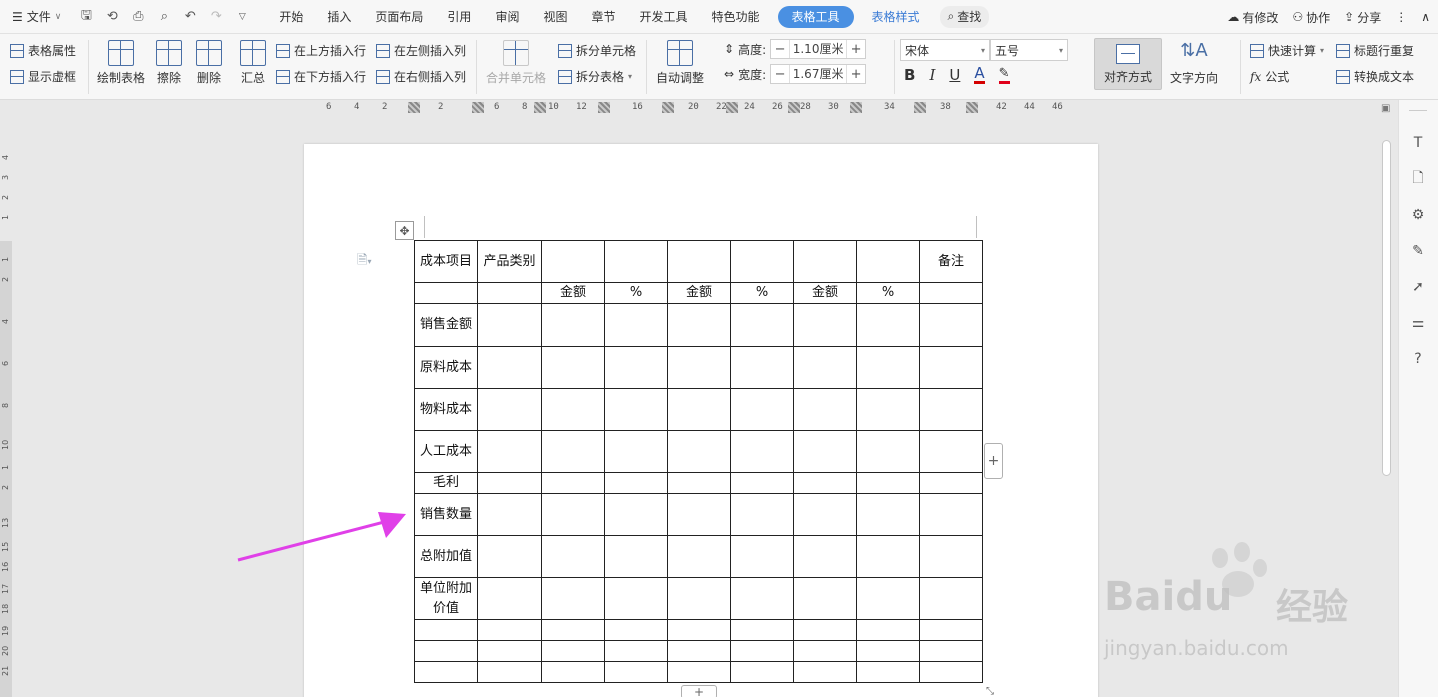 The image size is (1438, 697). I want to click on summary-button: 汇总, so click(253, 63).